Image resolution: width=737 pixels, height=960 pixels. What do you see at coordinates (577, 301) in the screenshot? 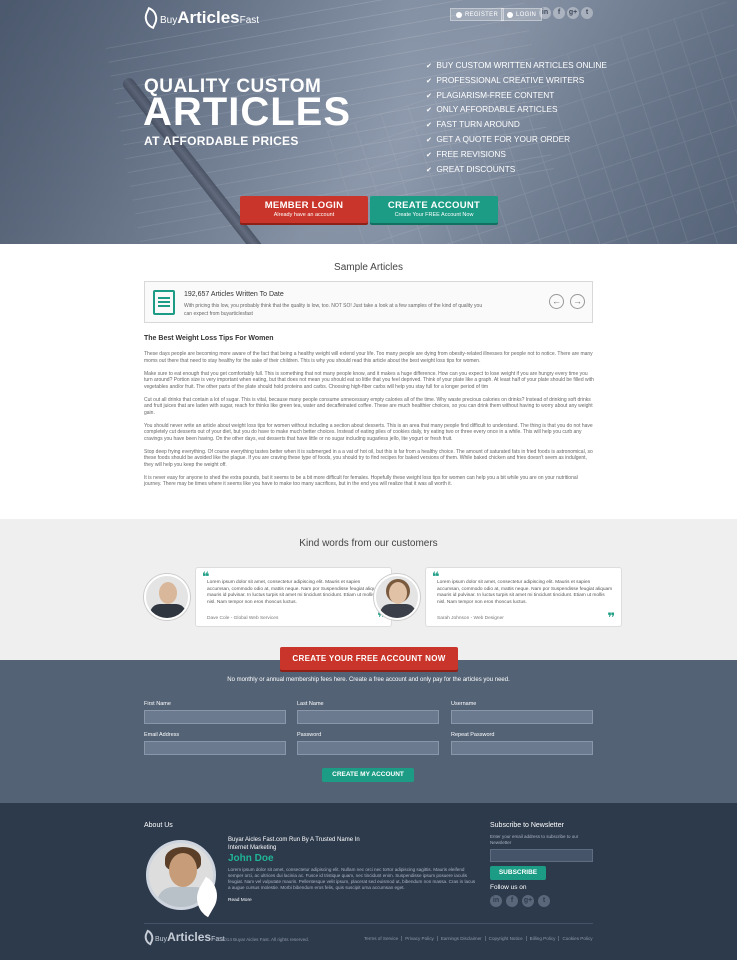
I see `arrow-right-icon: →` at bounding box center [577, 301].